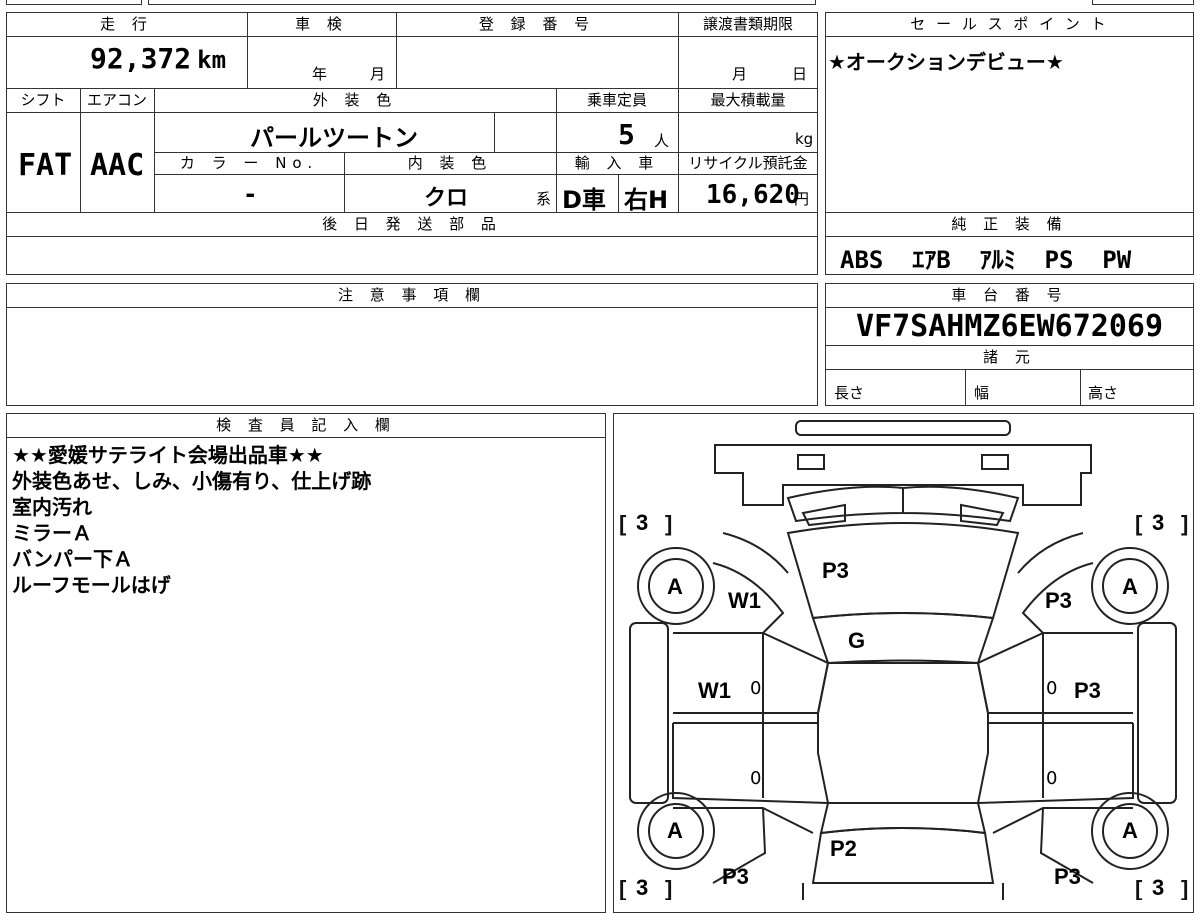  What do you see at coordinates (735, 876) in the screenshot?
I see `mark-rear-left: P3` at bounding box center [735, 876].